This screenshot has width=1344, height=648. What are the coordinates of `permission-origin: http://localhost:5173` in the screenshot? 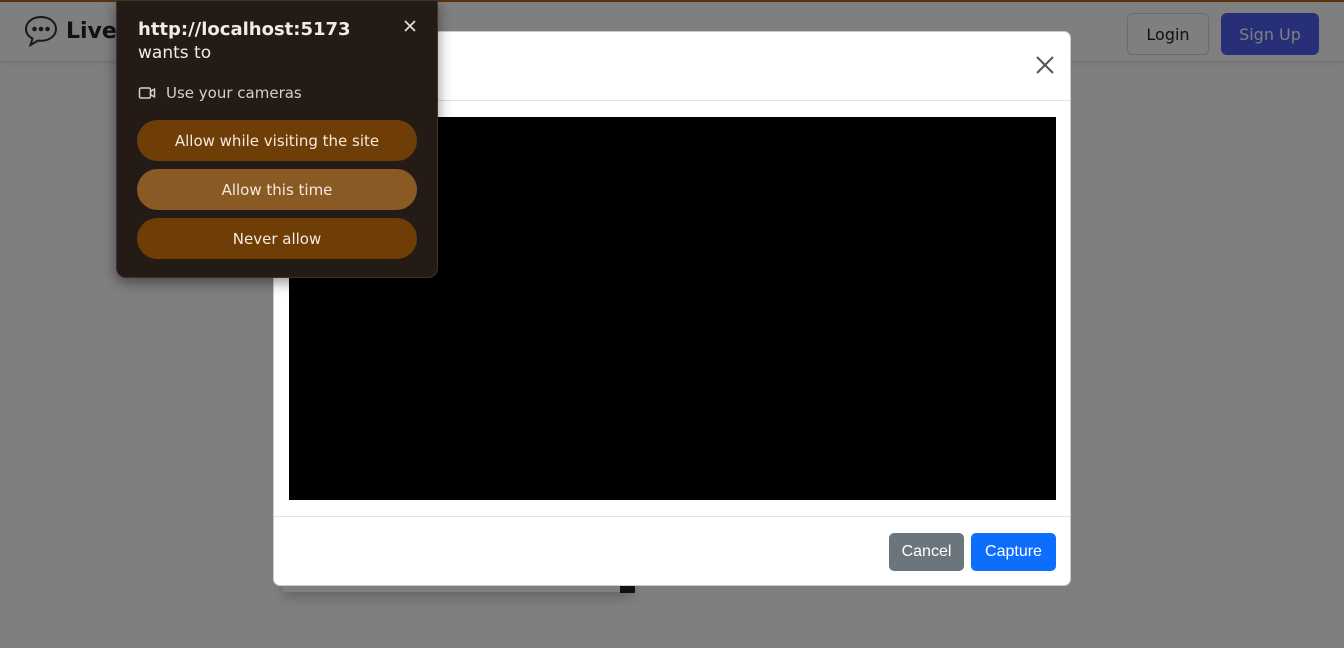 It's located at (244, 29).